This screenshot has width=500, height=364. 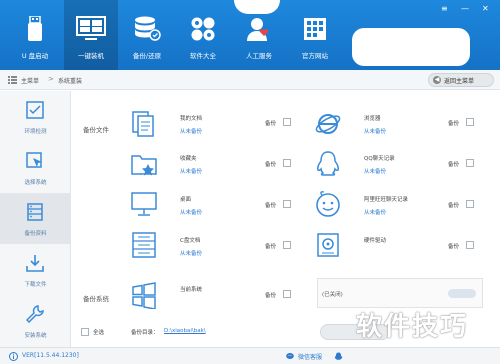 What do you see at coordinates (35, 336) in the screenshot?
I see `sidebar-item-label: 安装系统` at bounding box center [35, 336].